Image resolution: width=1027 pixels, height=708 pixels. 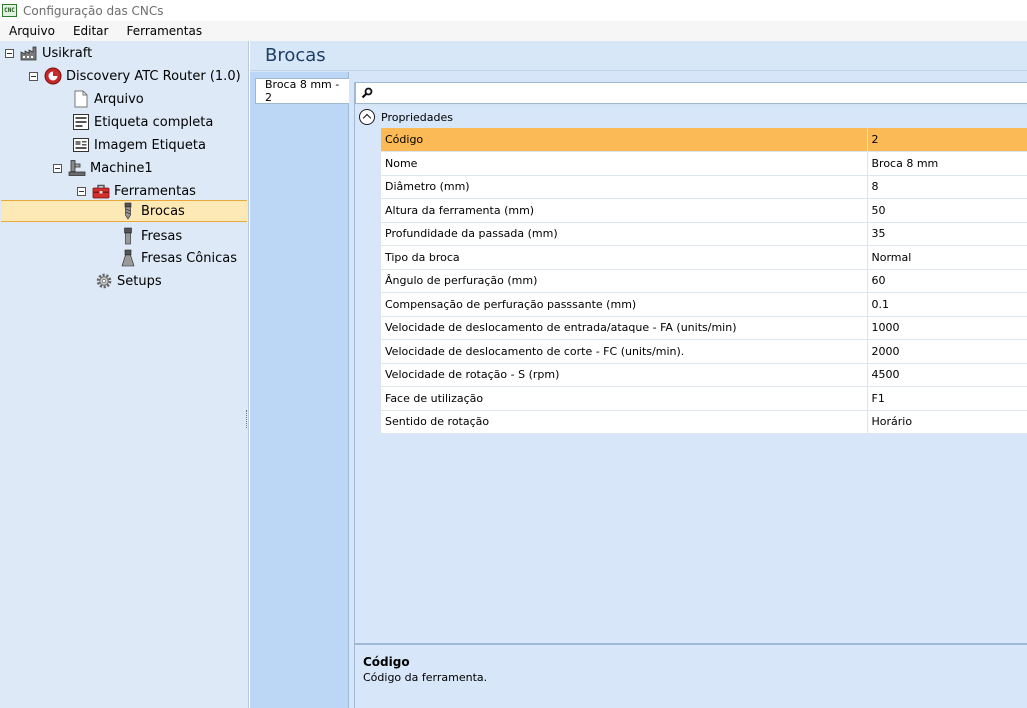 I want to click on tree-node-discovery-atc-router: Discovery ATC Router (1.0), so click(x=135, y=76).